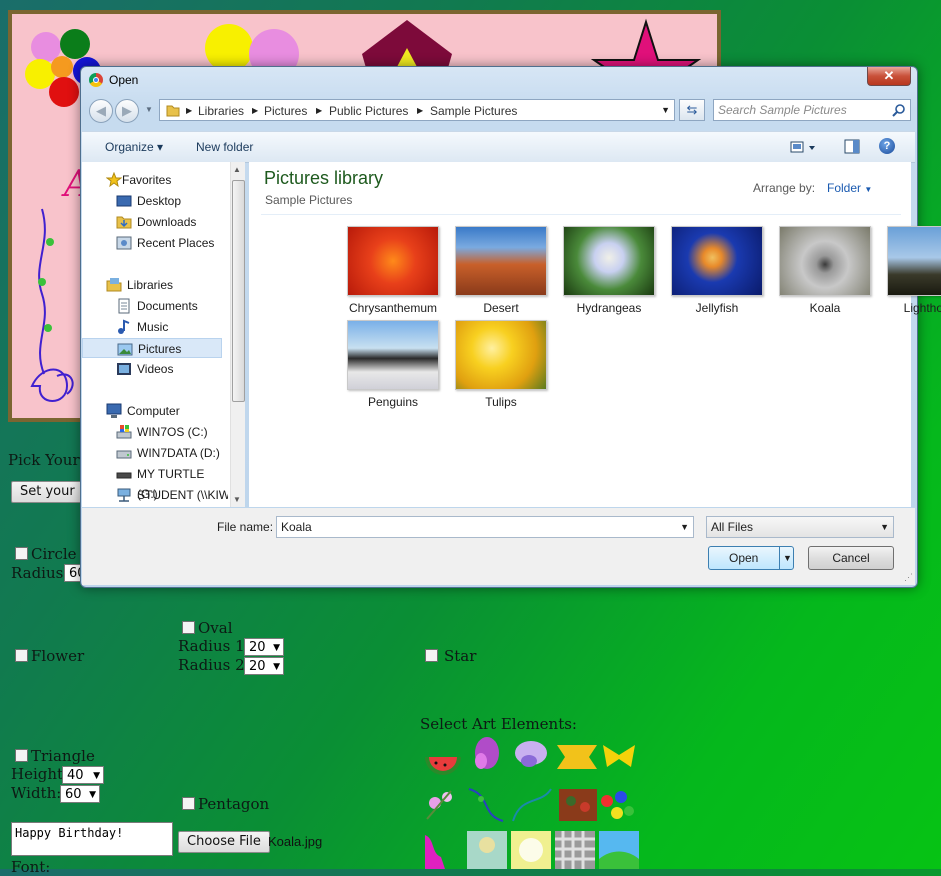 This screenshot has height=876, width=941. What do you see at coordinates (155, 201) in the screenshot?
I see `nav-desktop: Desktop` at bounding box center [155, 201].